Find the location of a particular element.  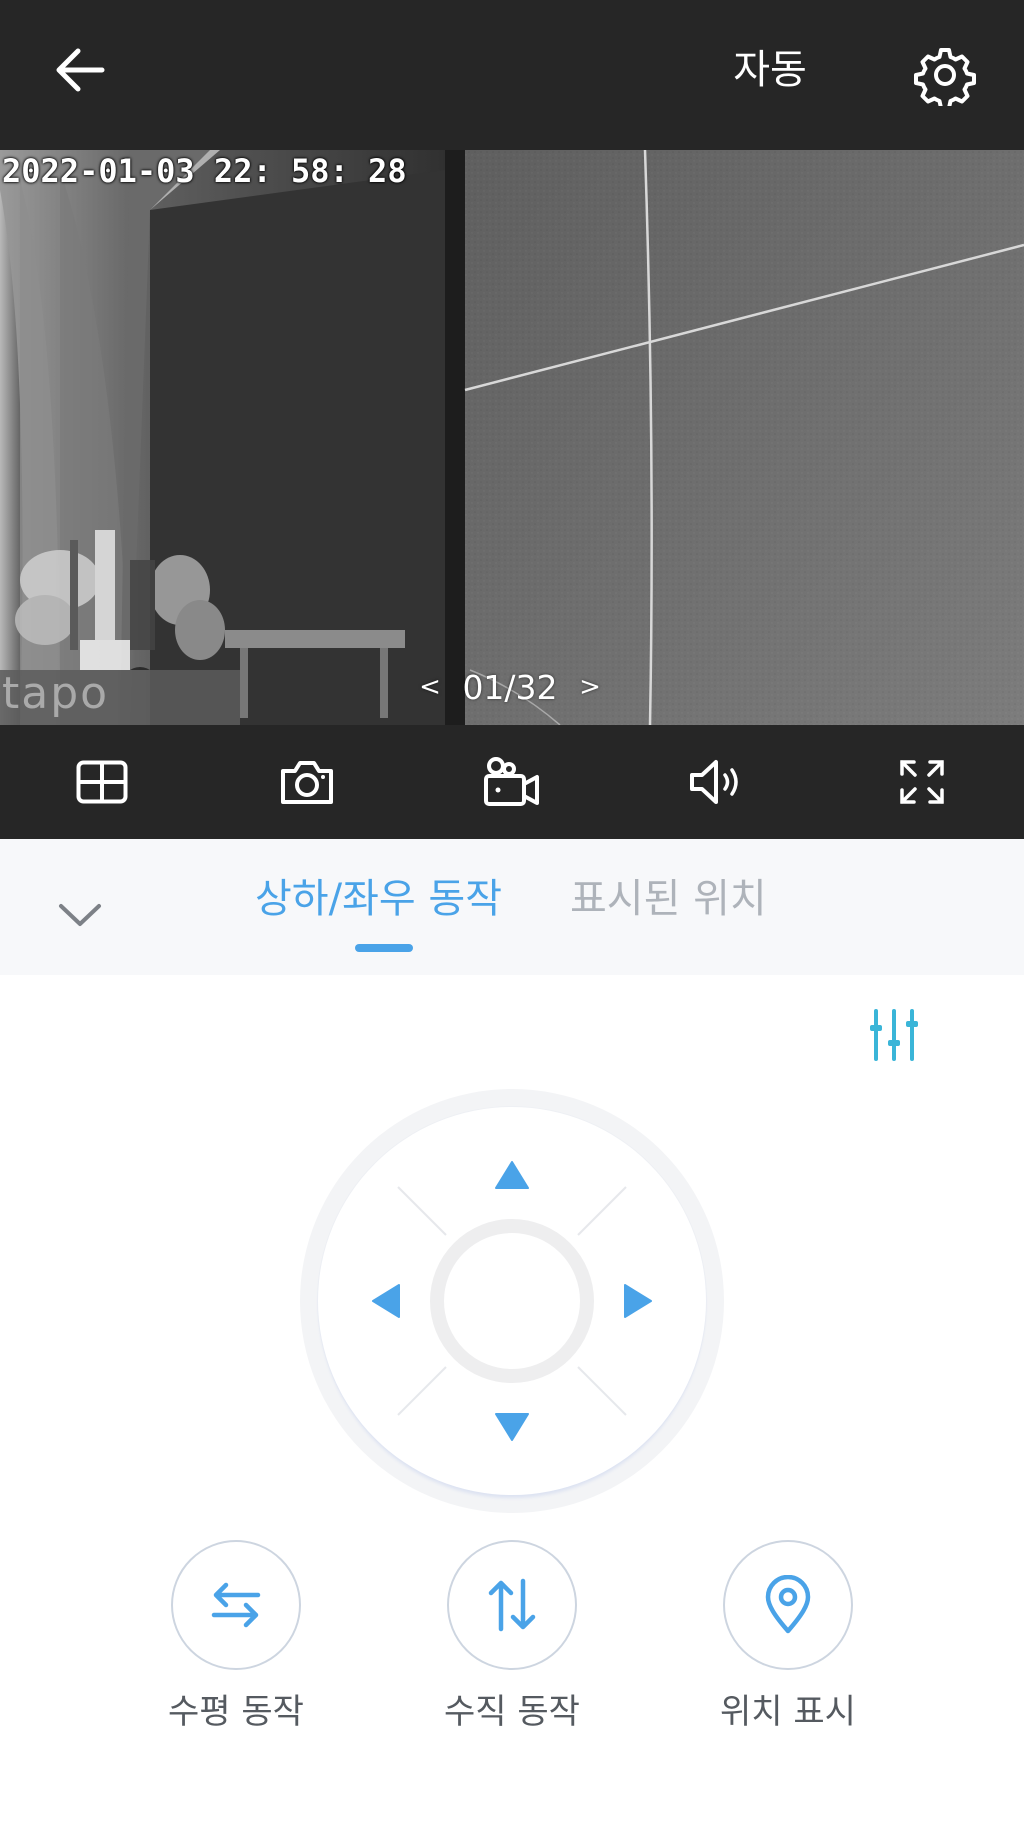

sliders-icon is located at coordinates (894, 1035).